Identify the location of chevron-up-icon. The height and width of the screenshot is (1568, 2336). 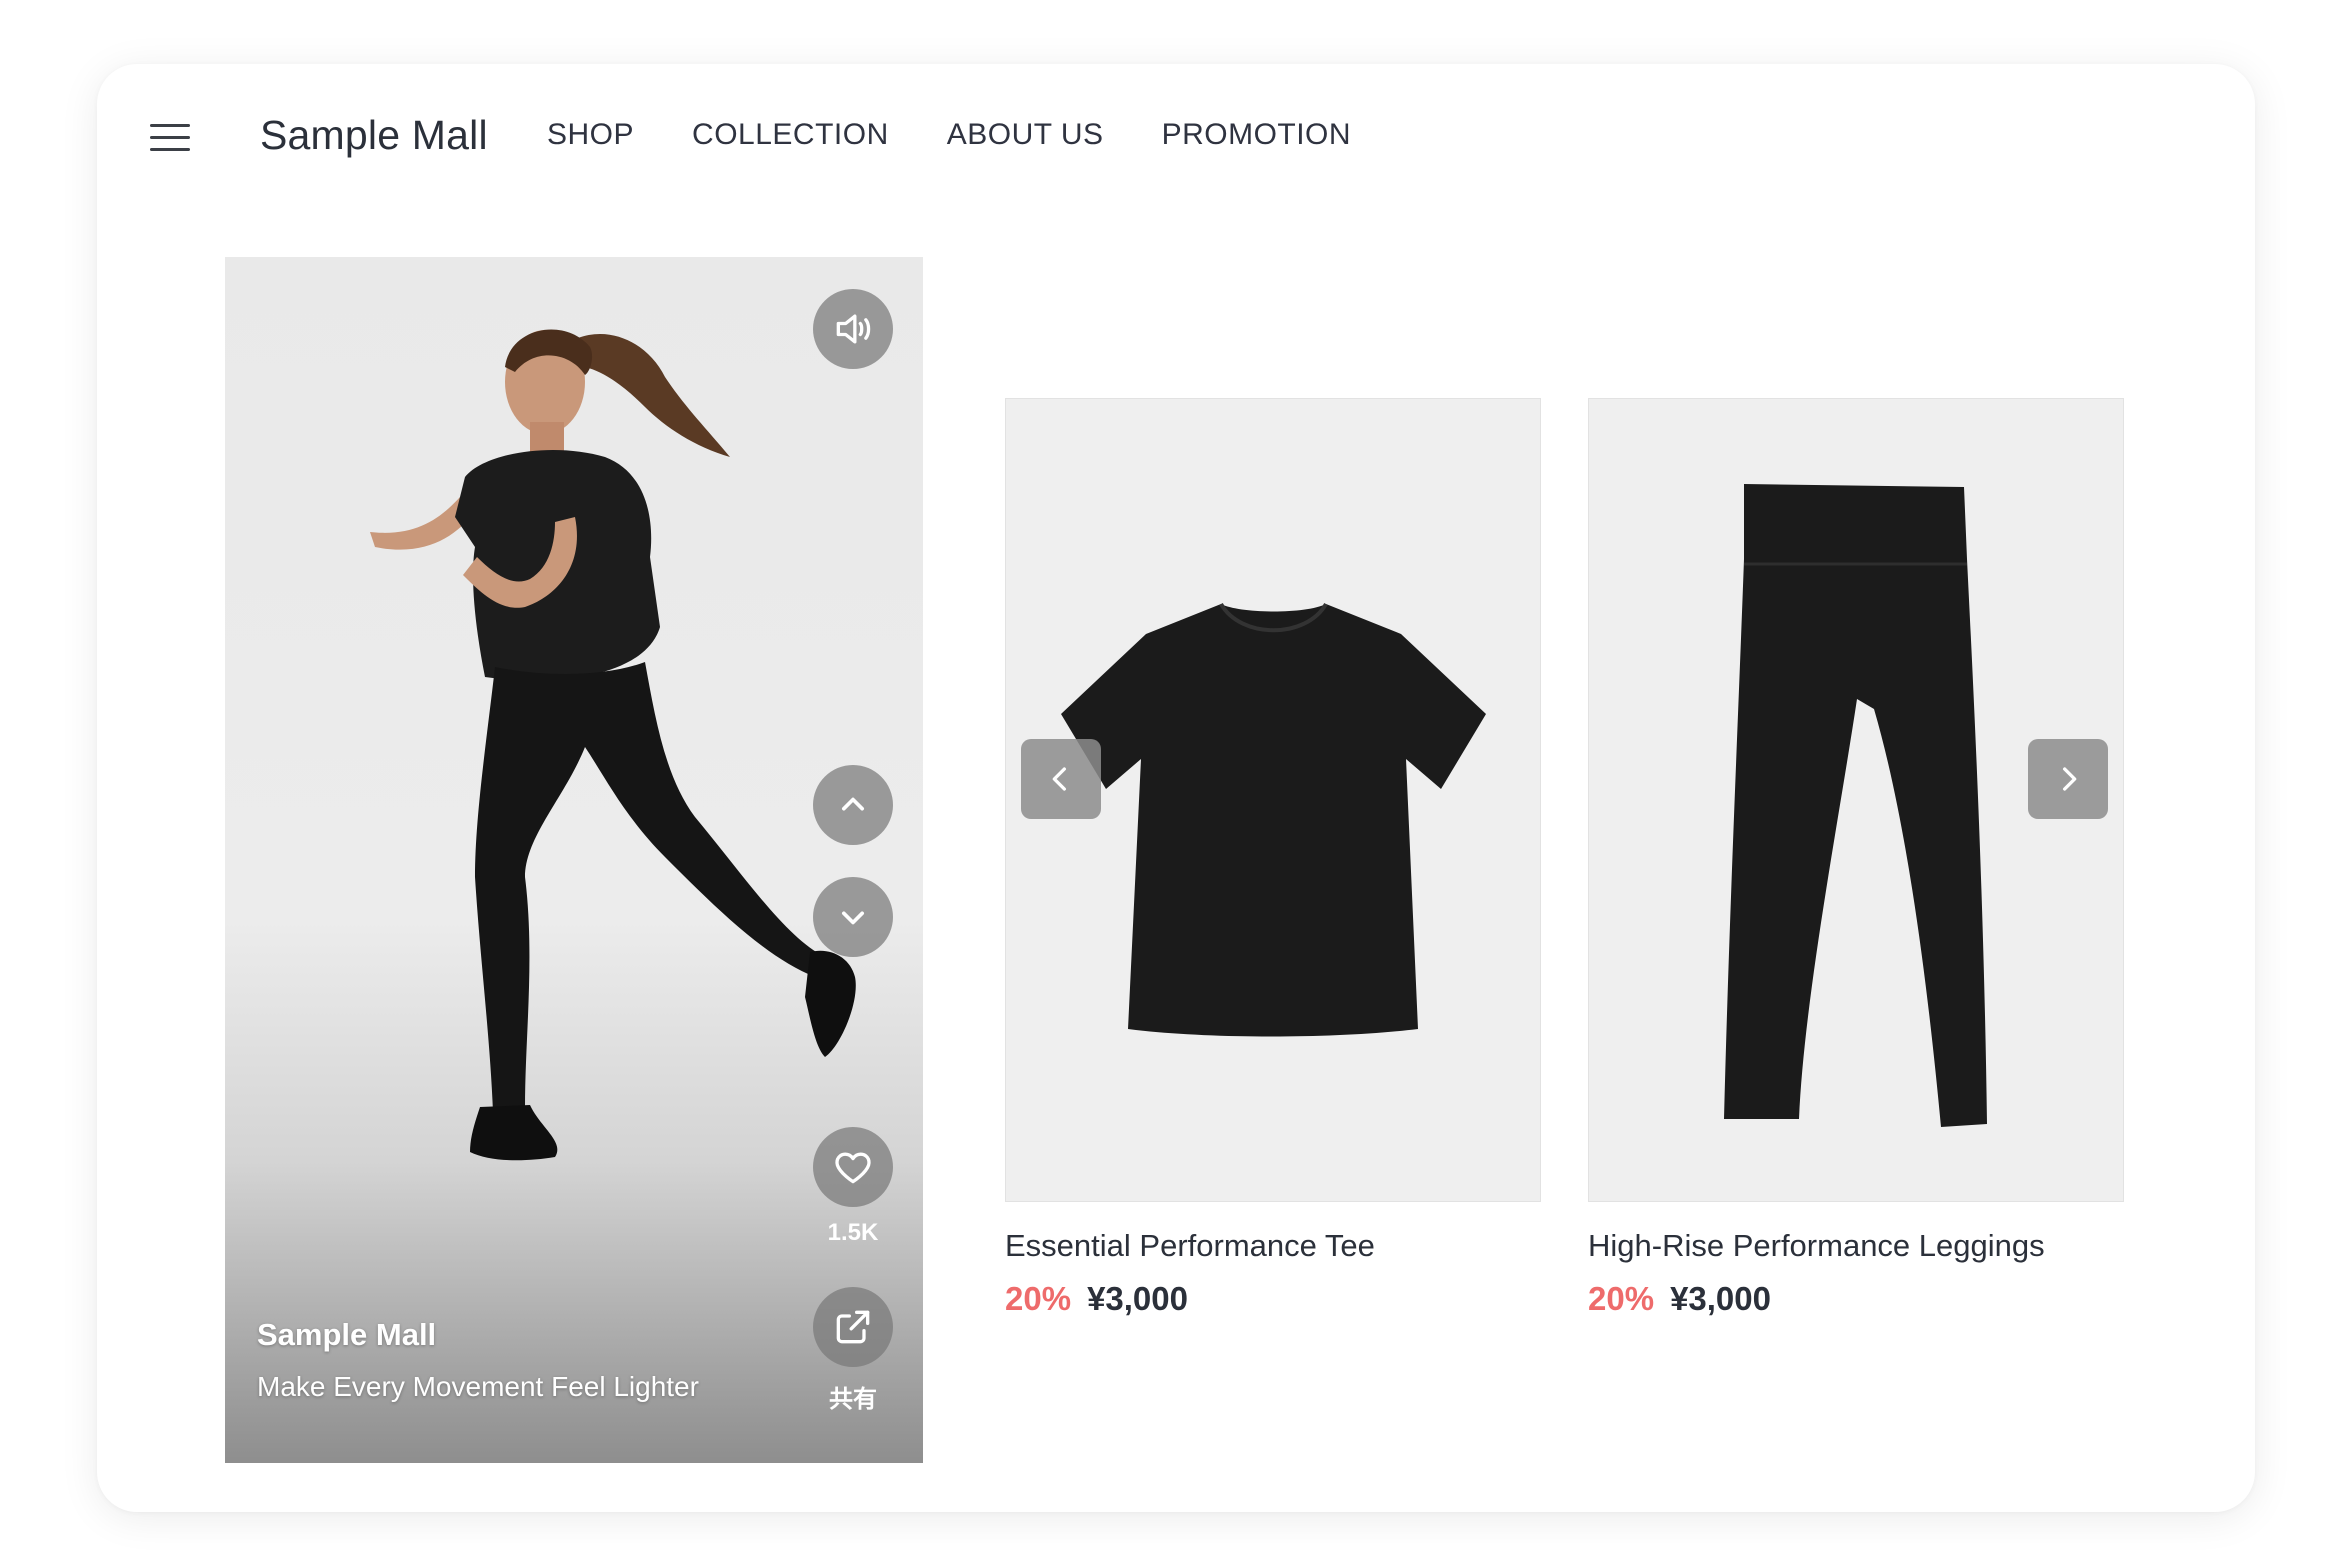
(853, 804).